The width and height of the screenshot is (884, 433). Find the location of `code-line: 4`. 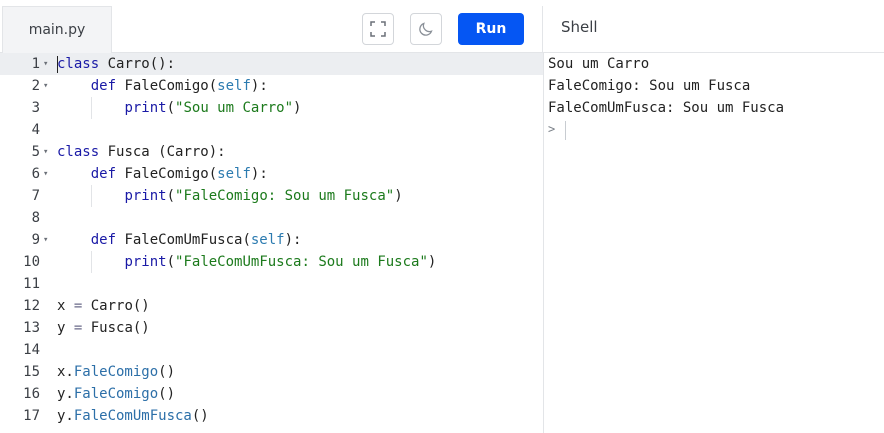

code-line: 4 is located at coordinates (271, 130).